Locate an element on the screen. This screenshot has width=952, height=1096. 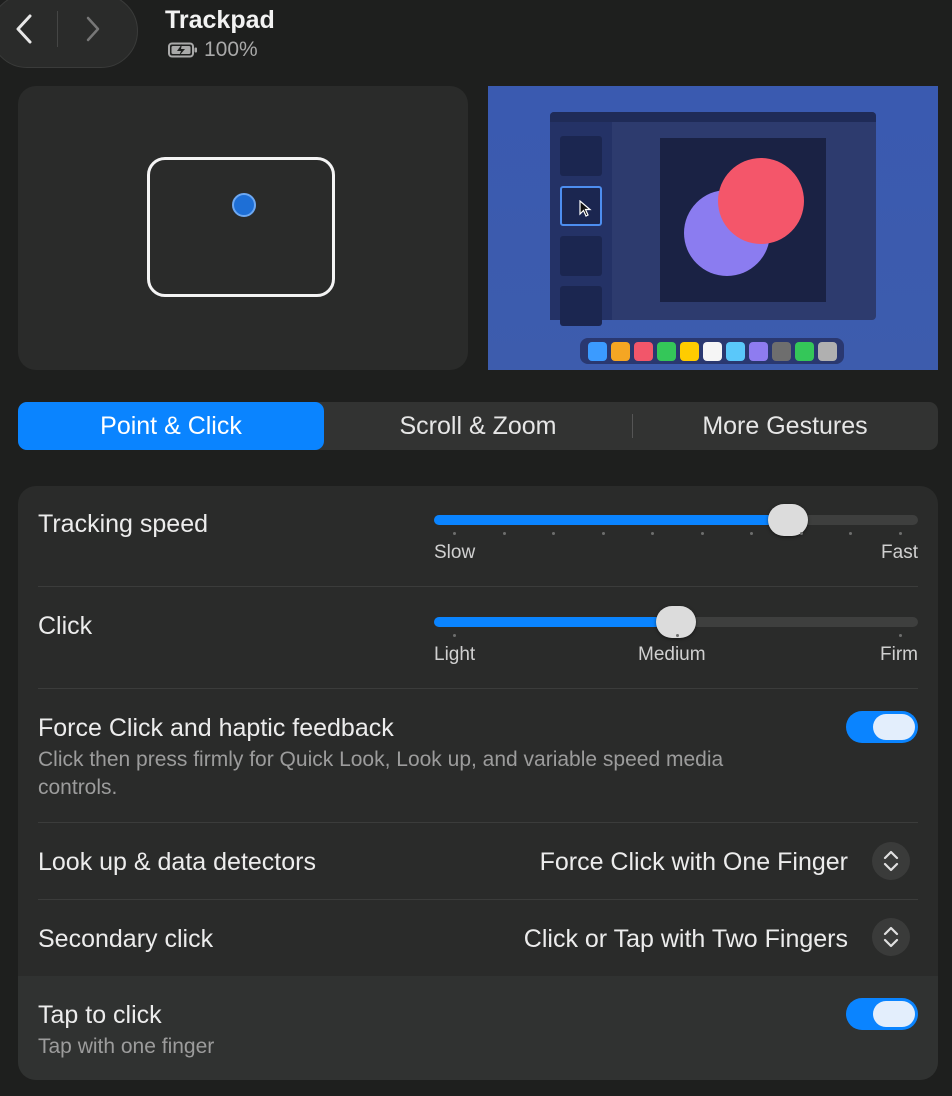
navigation-pill is located at coordinates (69, 34).